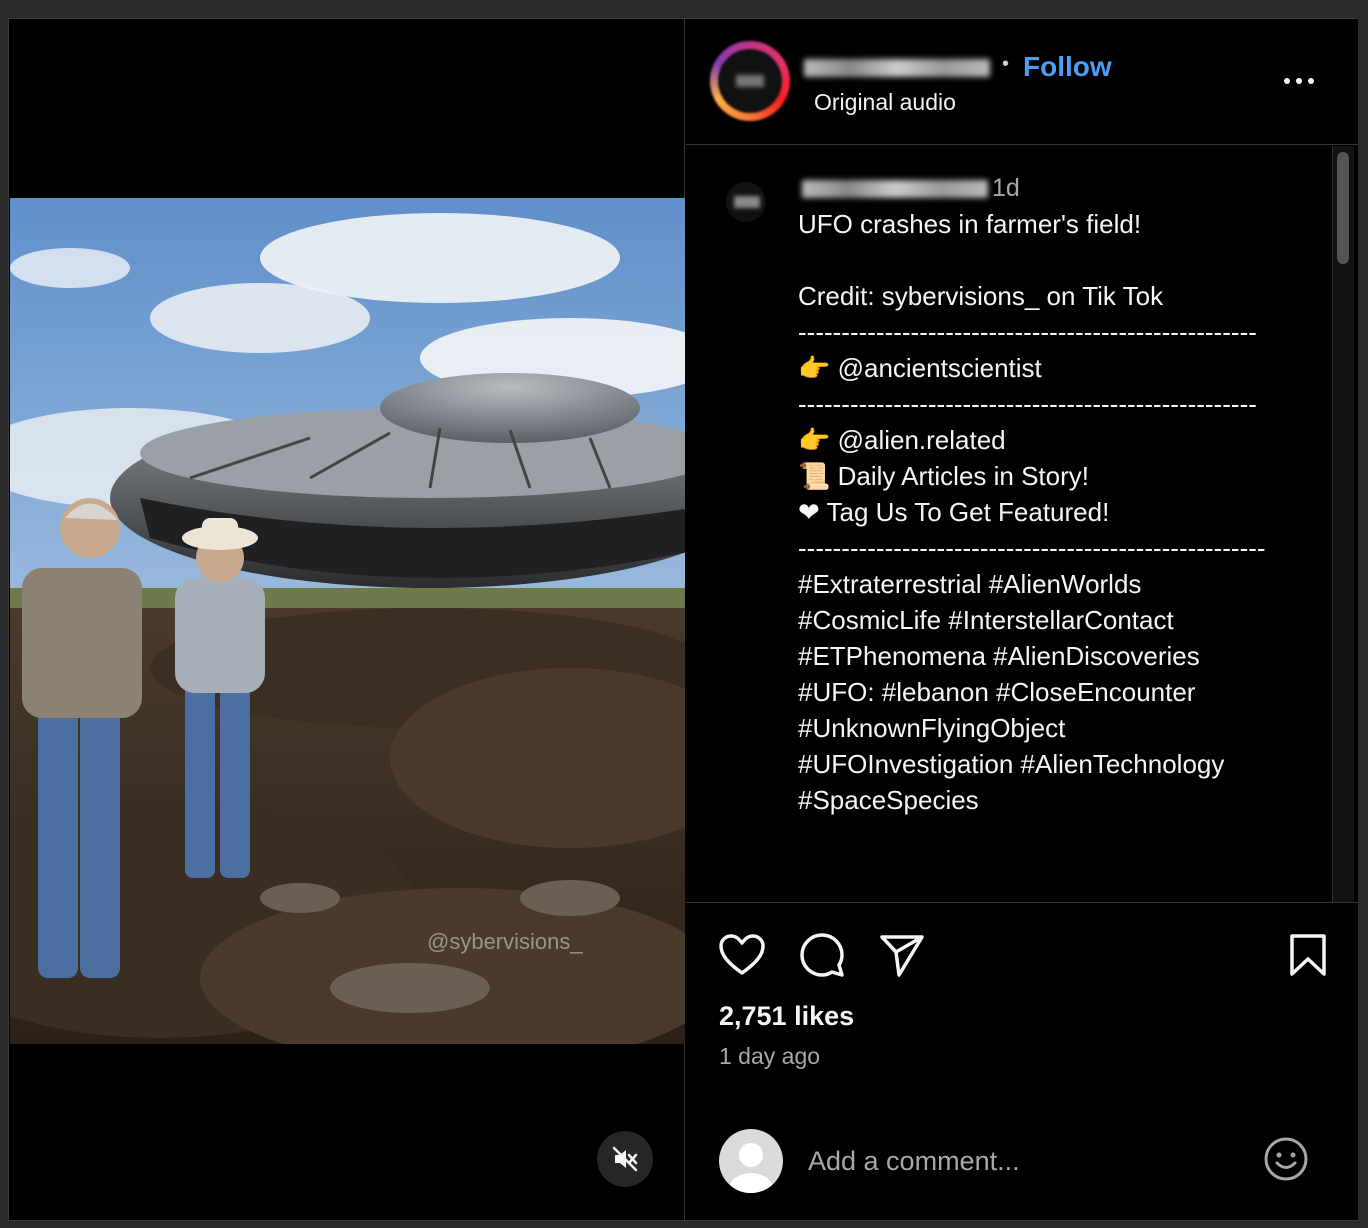 The width and height of the screenshot is (1368, 1228). Describe the element at coordinates (505, 941) in the screenshot. I see `video-watermark: @sybervisions_` at that location.